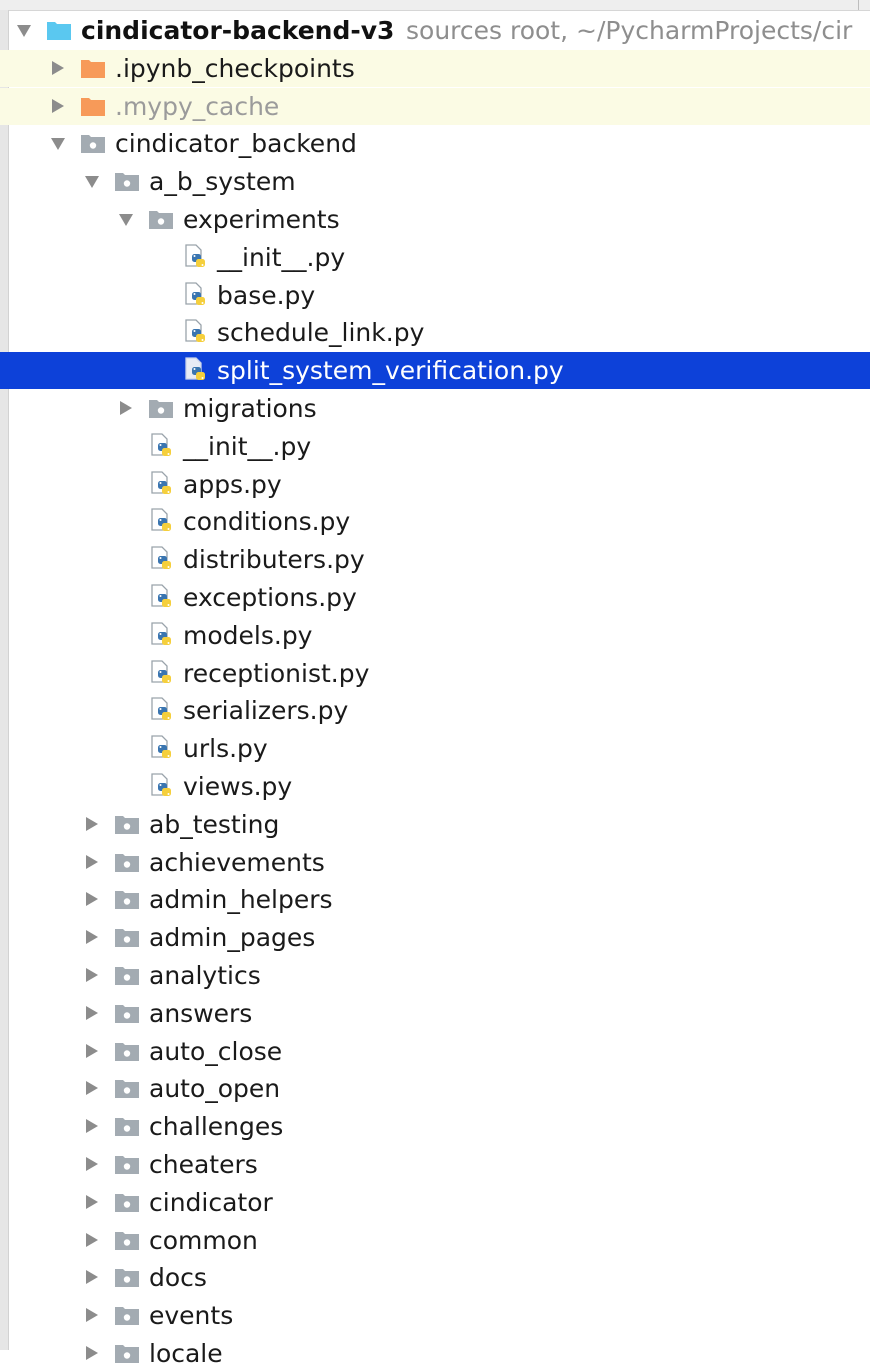  Describe the element at coordinates (435, 408) in the screenshot. I see `tree-folder-migrations: migrations` at that location.